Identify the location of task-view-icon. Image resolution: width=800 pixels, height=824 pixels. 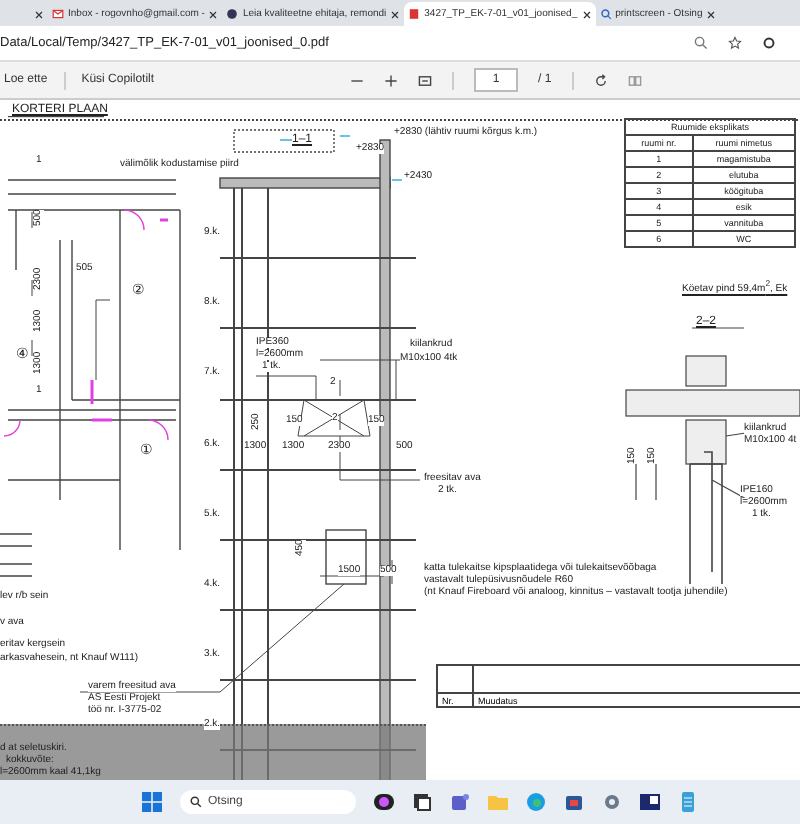
(422, 802).